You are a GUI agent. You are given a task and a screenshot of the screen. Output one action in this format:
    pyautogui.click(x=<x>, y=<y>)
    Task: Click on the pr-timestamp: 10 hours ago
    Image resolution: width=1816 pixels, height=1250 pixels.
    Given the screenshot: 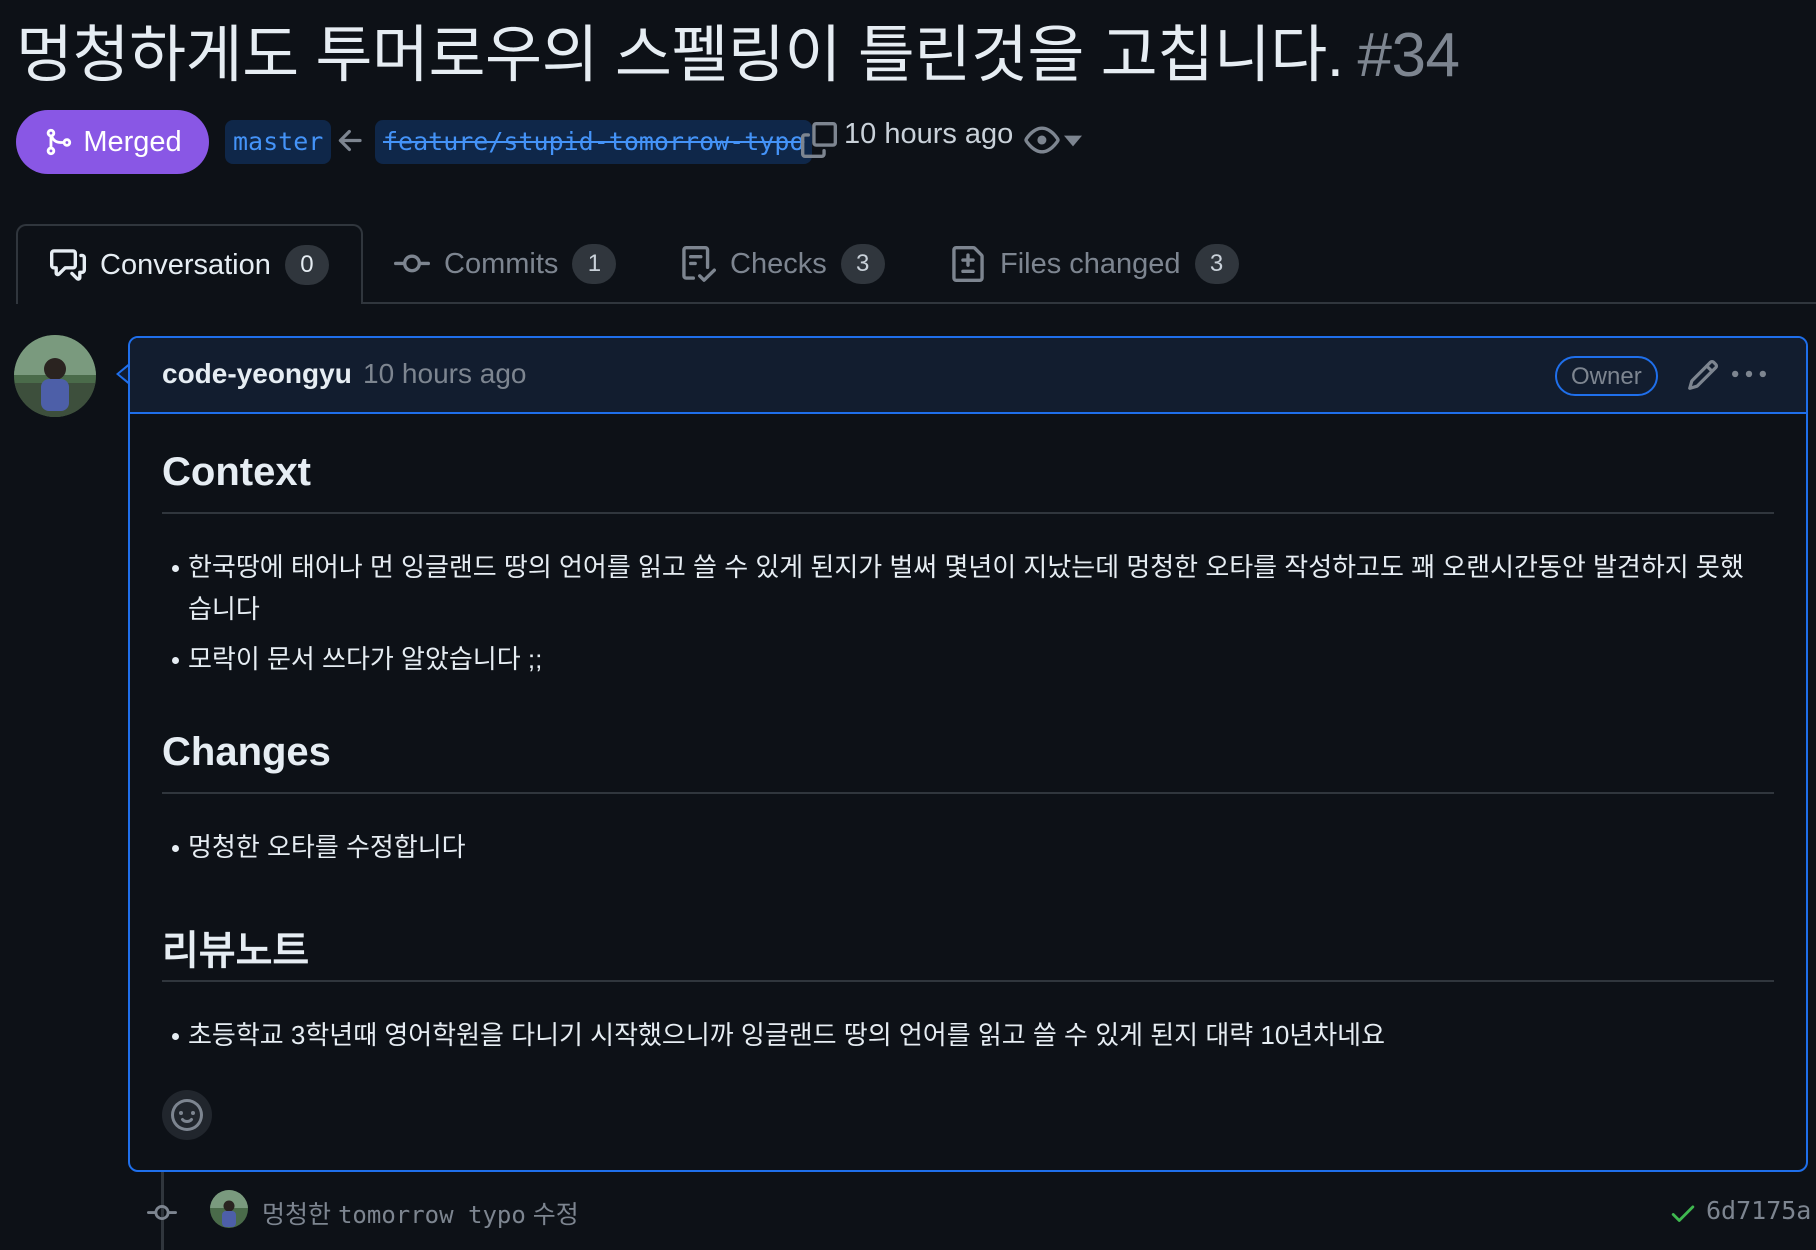 What is the action you would take?
    pyautogui.click(x=929, y=134)
    